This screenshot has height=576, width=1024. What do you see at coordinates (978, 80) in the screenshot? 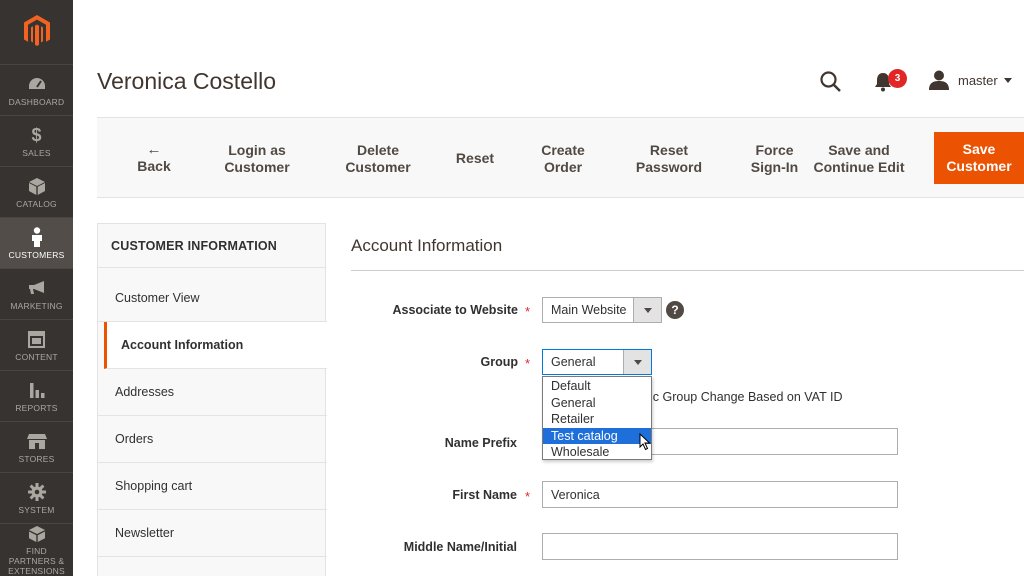
I see `username-label: master` at bounding box center [978, 80].